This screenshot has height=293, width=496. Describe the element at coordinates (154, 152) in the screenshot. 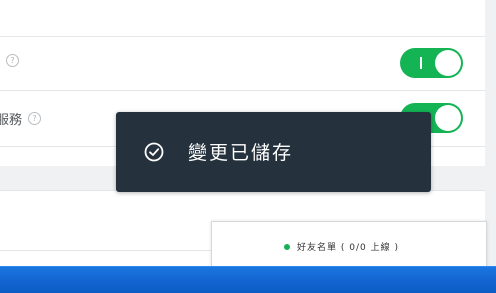

I see `check-circle-icon` at that location.